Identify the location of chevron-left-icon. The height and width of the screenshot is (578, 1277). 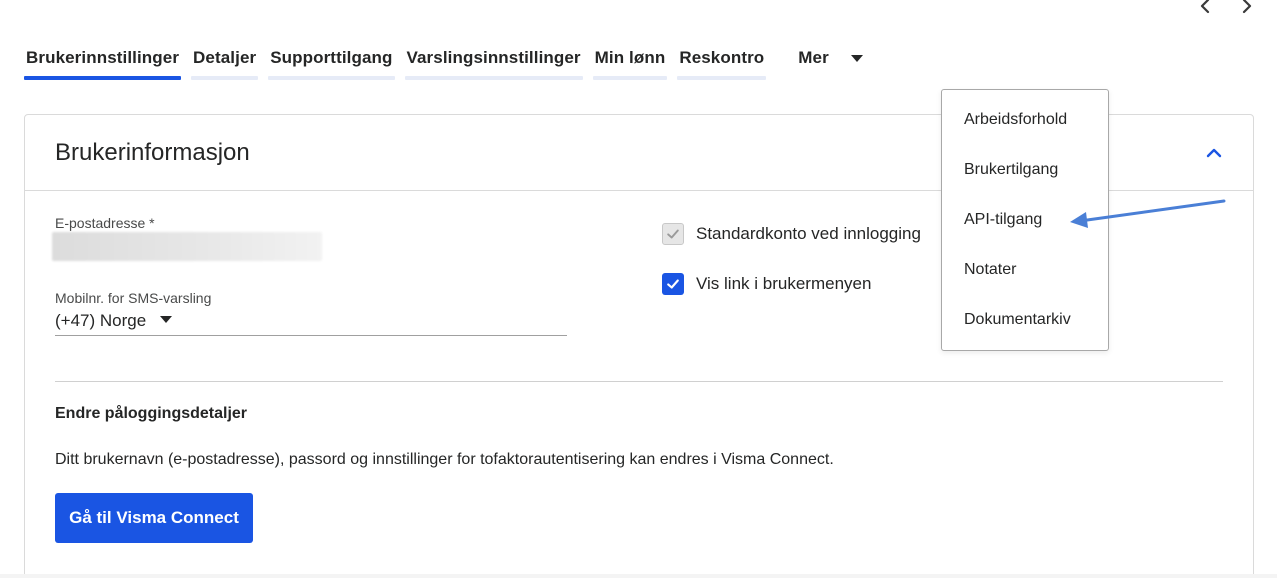
(1205, 7).